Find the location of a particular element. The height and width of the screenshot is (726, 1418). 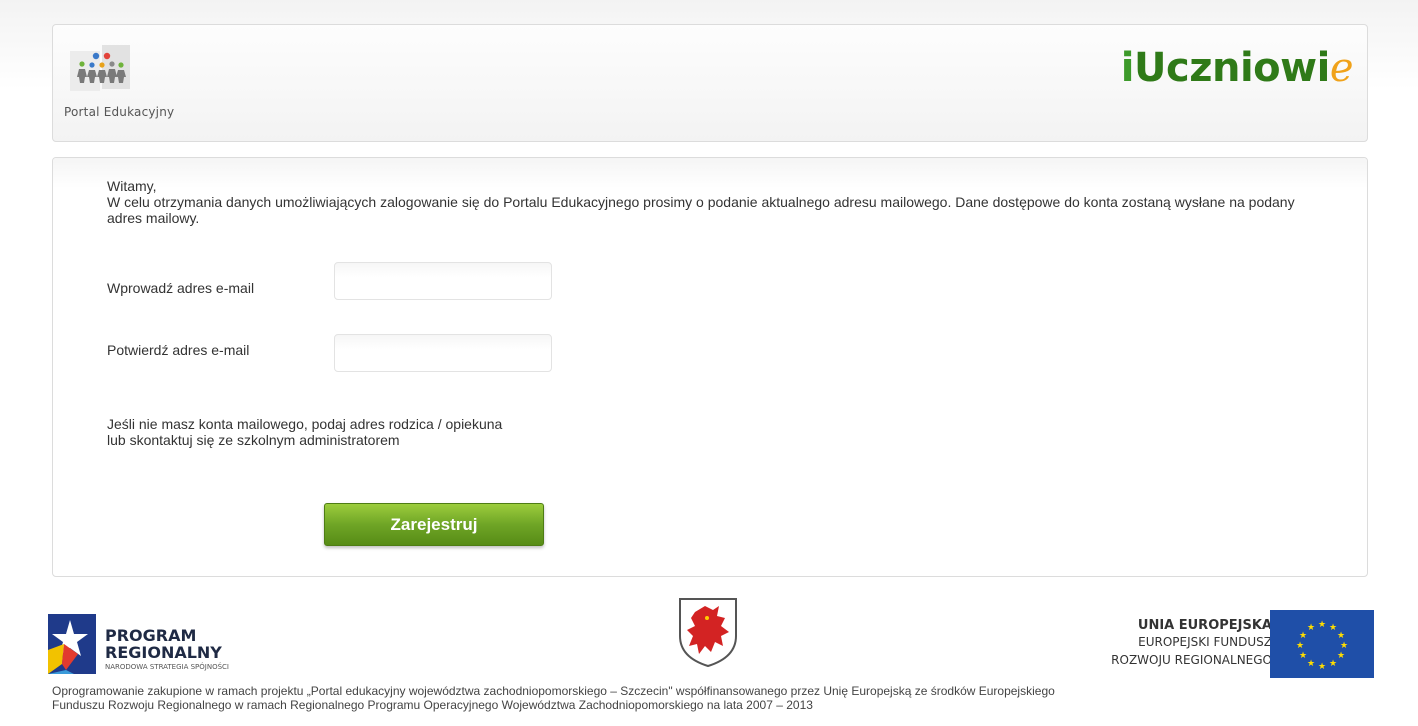

iuczniowie-logo-main: Uczniowi is located at coordinates (1232, 68).